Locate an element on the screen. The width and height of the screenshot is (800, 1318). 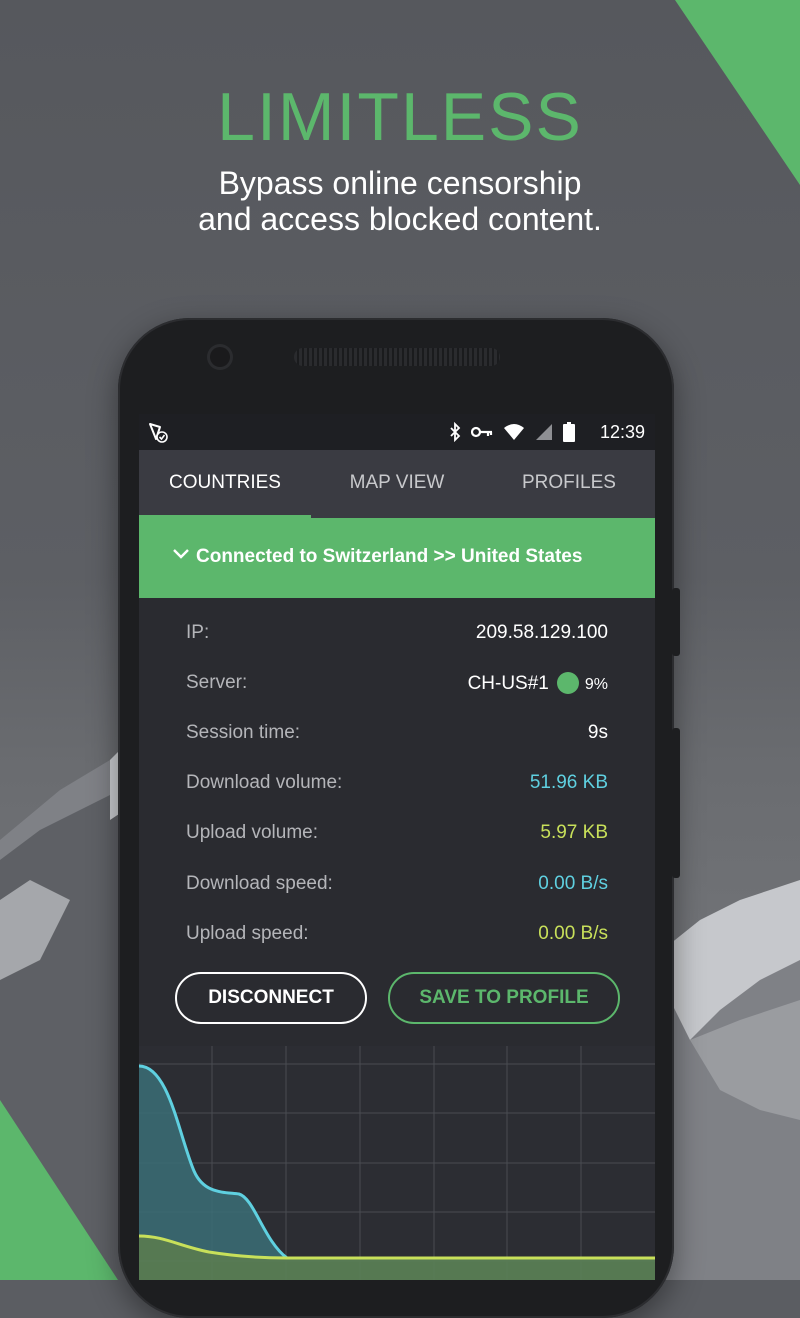
vpn-app-icon is located at coordinates (158, 433).